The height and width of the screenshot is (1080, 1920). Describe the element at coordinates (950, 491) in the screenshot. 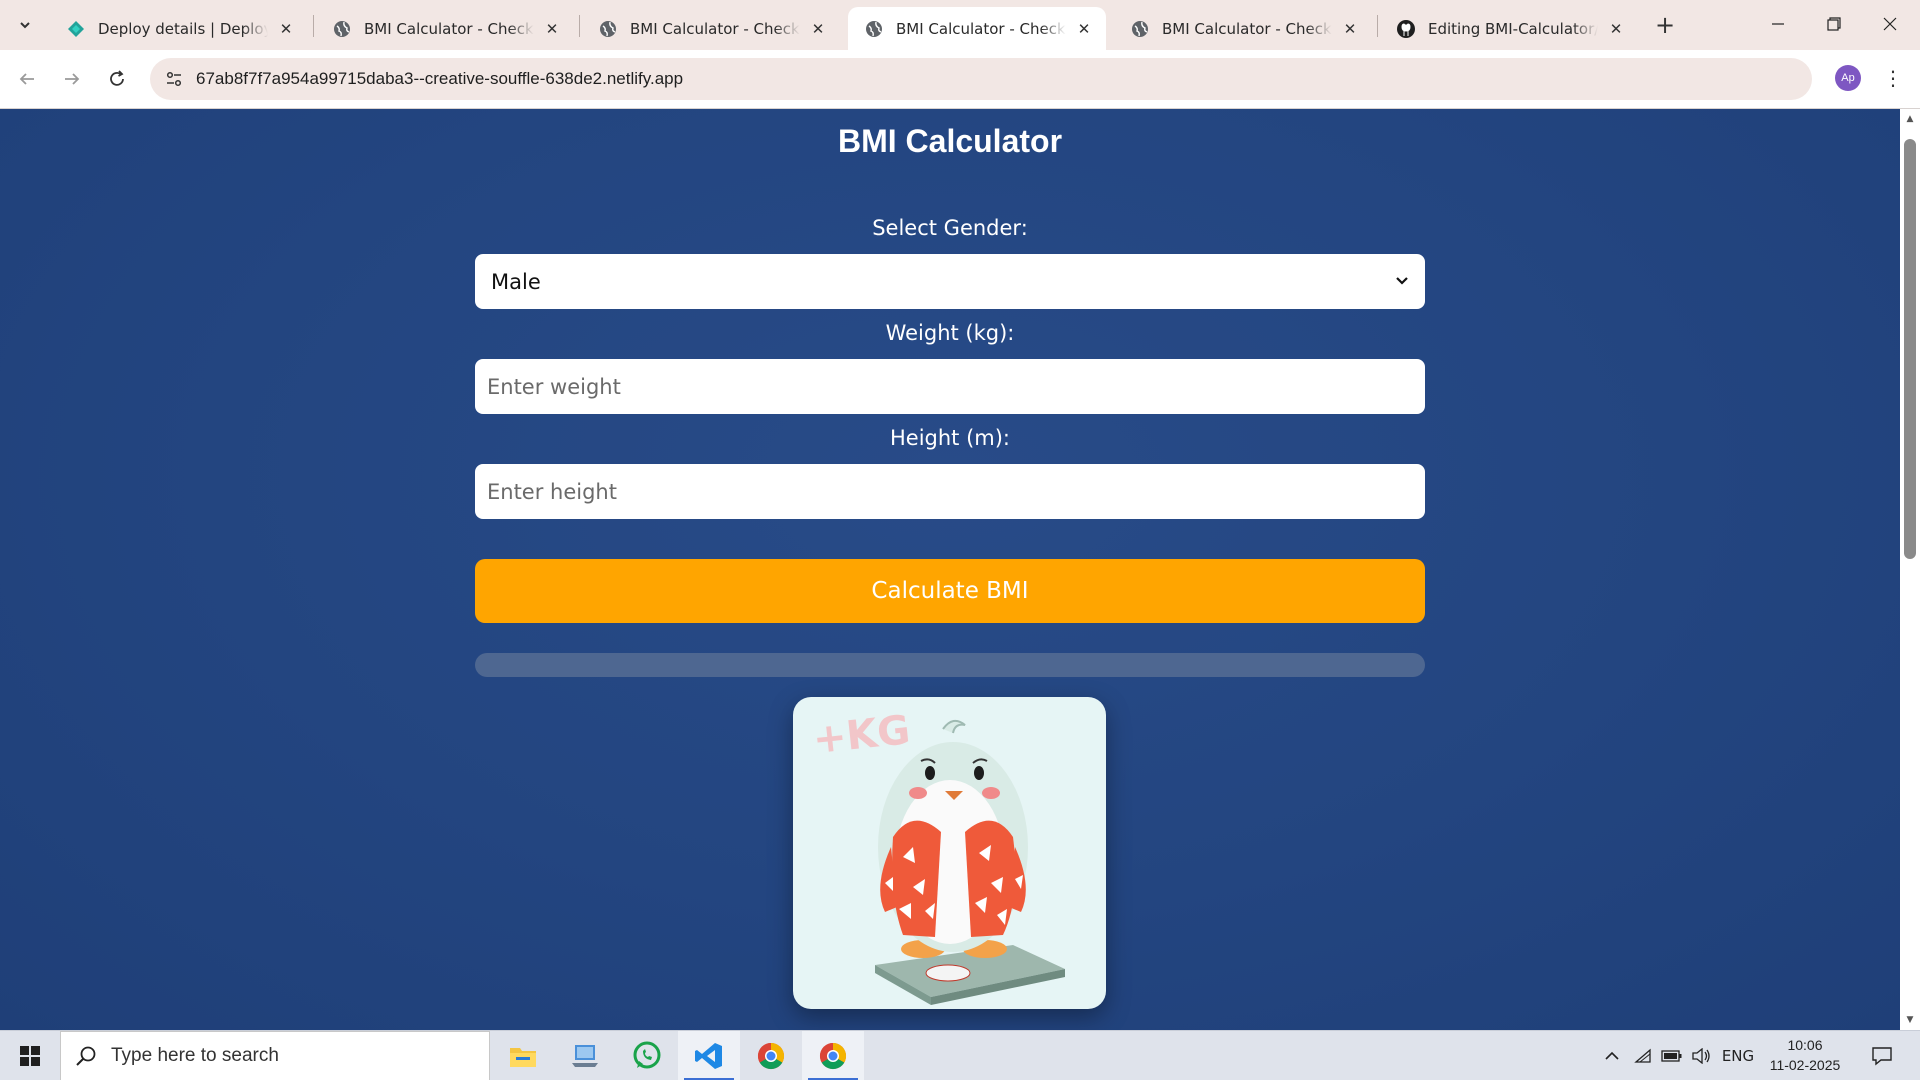

I see `height-input` at that location.